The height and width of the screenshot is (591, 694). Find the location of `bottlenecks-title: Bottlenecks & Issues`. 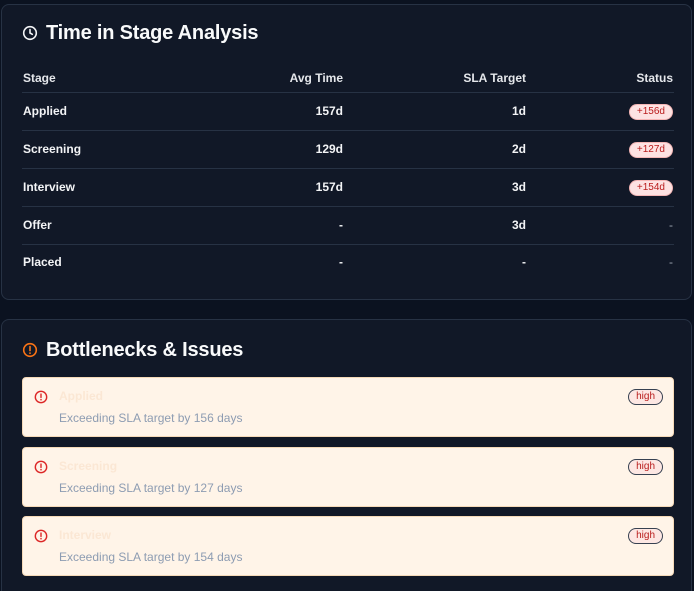

bottlenecks-title: Bottlenecks & Issues is located at coordinates (145, 349).